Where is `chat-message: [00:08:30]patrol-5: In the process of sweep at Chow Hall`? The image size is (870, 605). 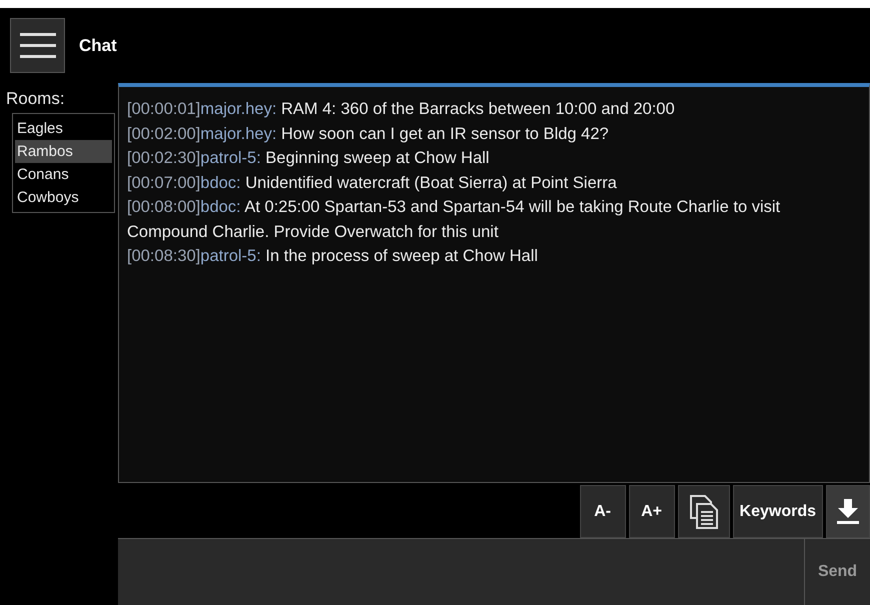
chat-message: [00:08:30]patrol-5: In the process of sweep at Chow Hall is located at coordinates (333, 256).